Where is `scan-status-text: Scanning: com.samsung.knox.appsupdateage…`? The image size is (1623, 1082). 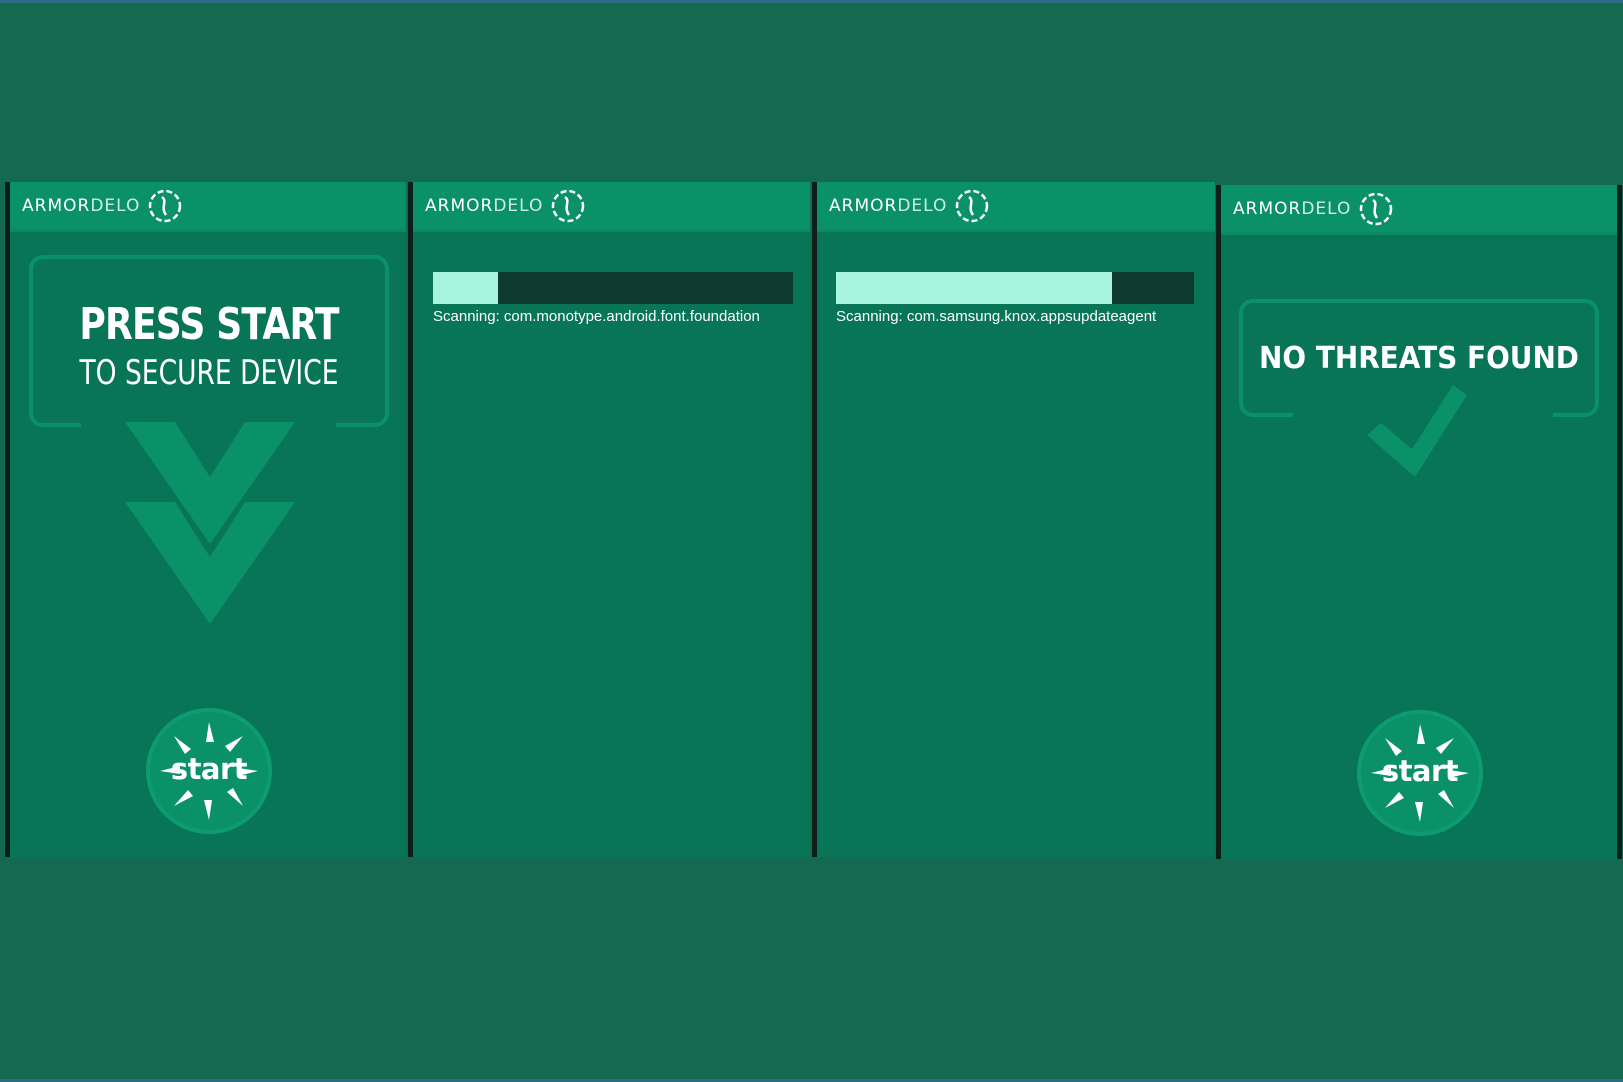 scan-status-text: Scanning: com.samsung.knox.appsupdateage… is located at coordinates (996, 316).